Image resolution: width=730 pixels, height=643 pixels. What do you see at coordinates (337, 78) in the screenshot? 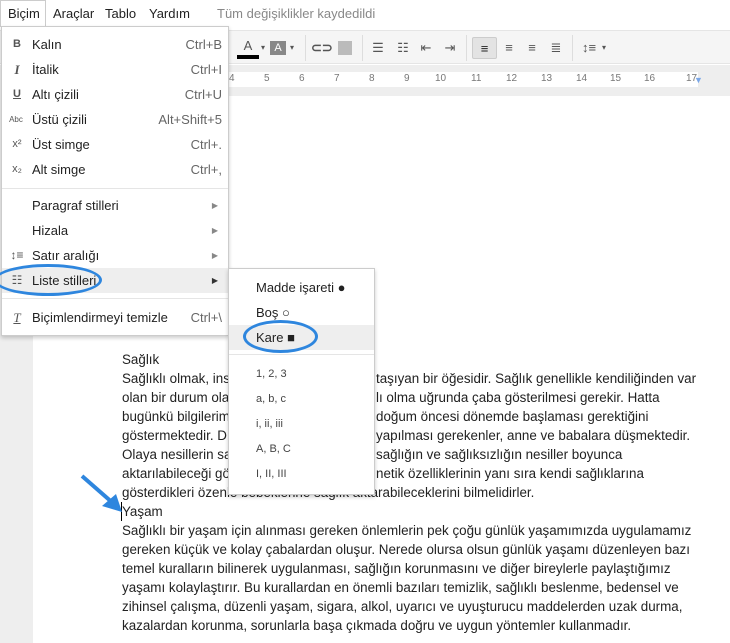
I see `ruler-tick: 7` at bounding box center [337, 78].